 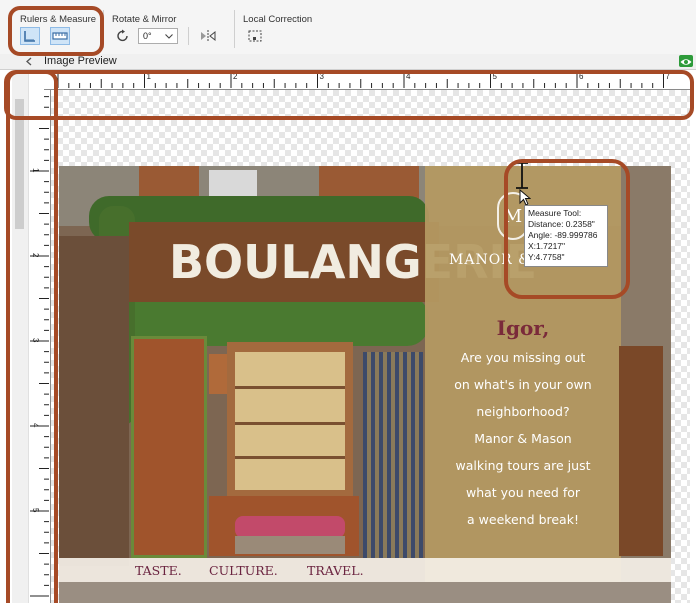 I want to click on promo-line: a weekend break!, so click(x=523, y=519).